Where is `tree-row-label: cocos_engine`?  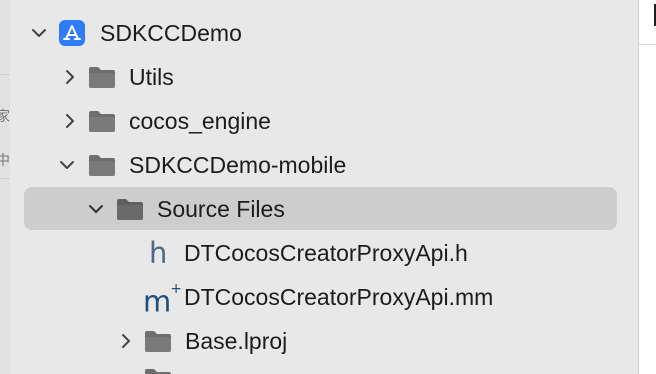 tree-row-label: cocos_engine is located at coordinates (200, 121).